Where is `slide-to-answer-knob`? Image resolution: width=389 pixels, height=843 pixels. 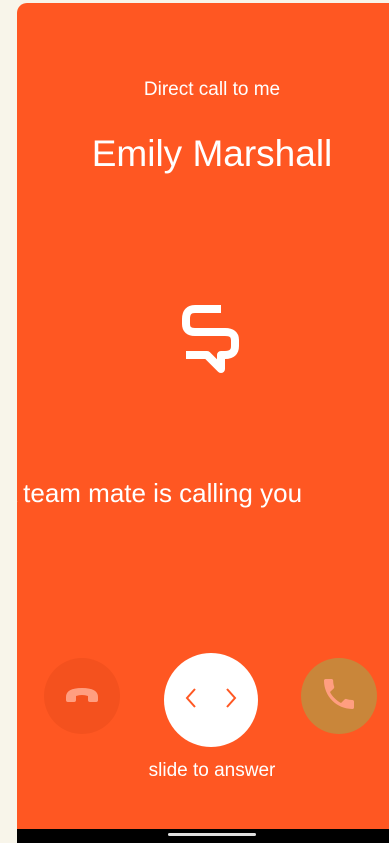
slide-to-answer-knob is located at coordinates (211, 700).